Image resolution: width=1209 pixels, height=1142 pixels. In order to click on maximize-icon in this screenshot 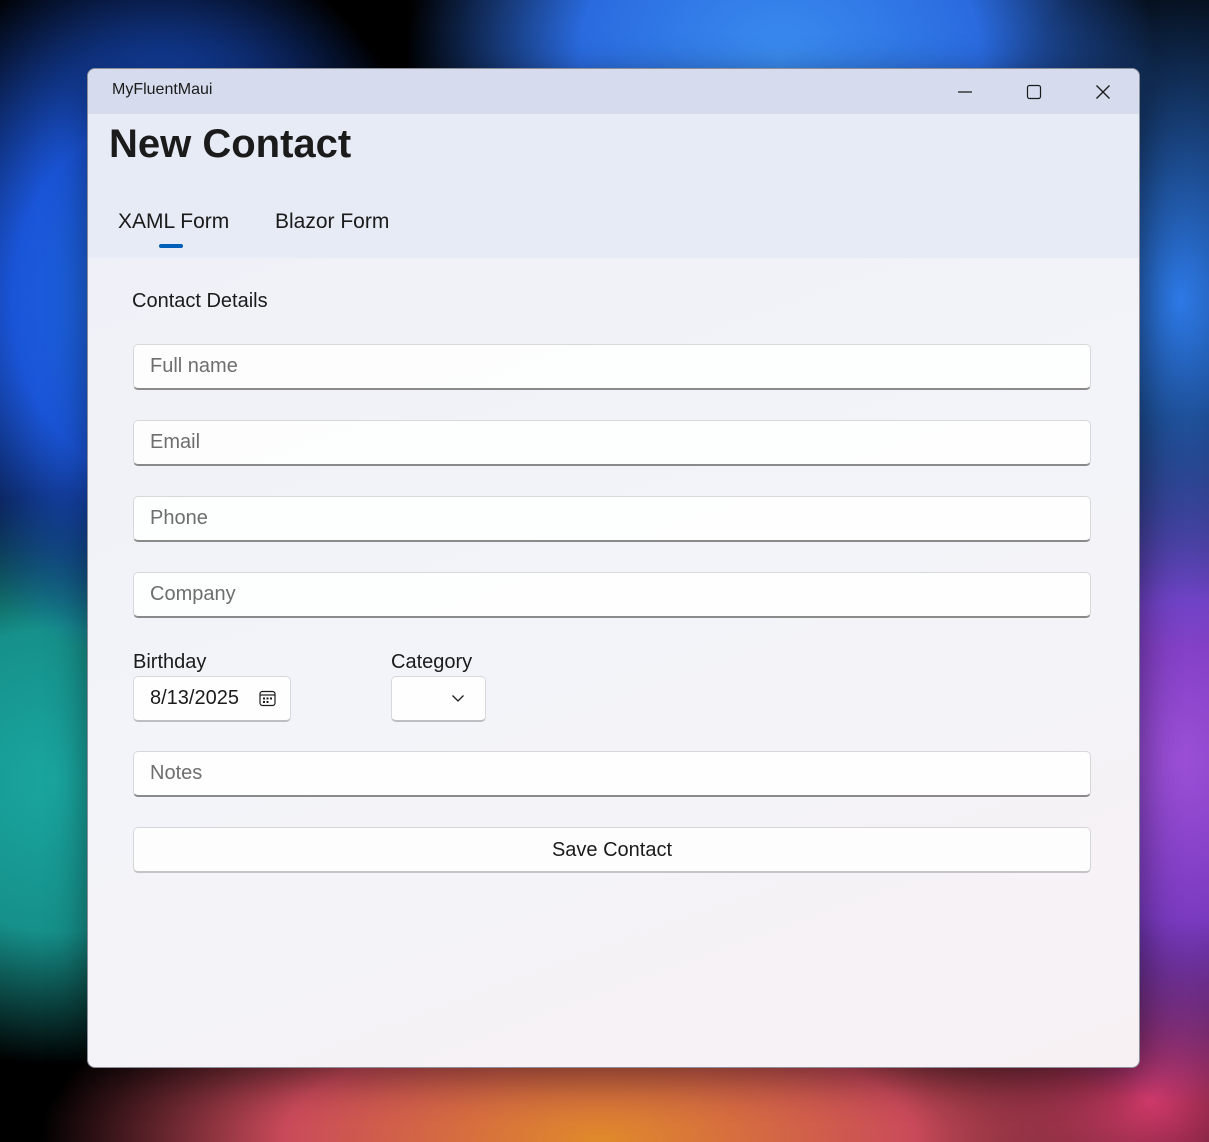, I will do `click(1034, 91)`.